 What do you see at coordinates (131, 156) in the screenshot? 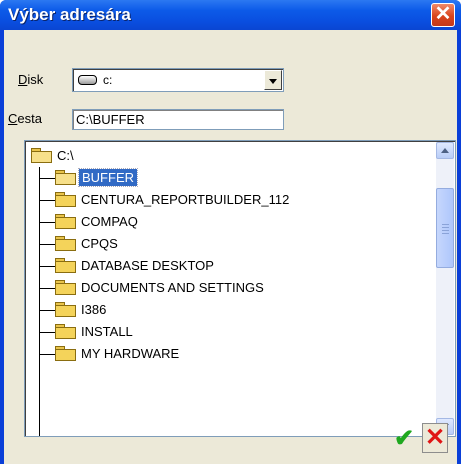
I see `tree-root: C:\` at bounding box center [131, 156].